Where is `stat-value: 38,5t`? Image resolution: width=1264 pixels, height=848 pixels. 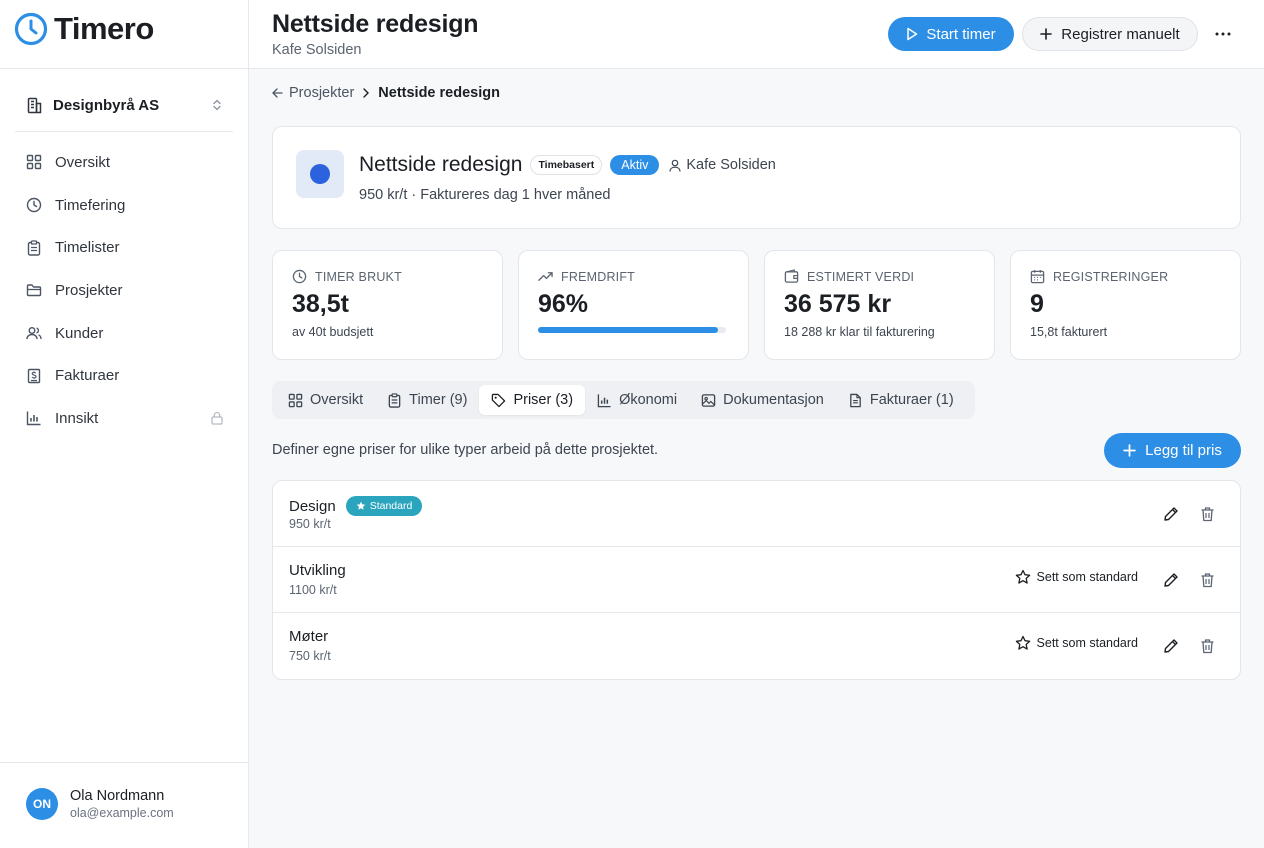
stat-value: 38,5t is located at coordinates (320, 304).